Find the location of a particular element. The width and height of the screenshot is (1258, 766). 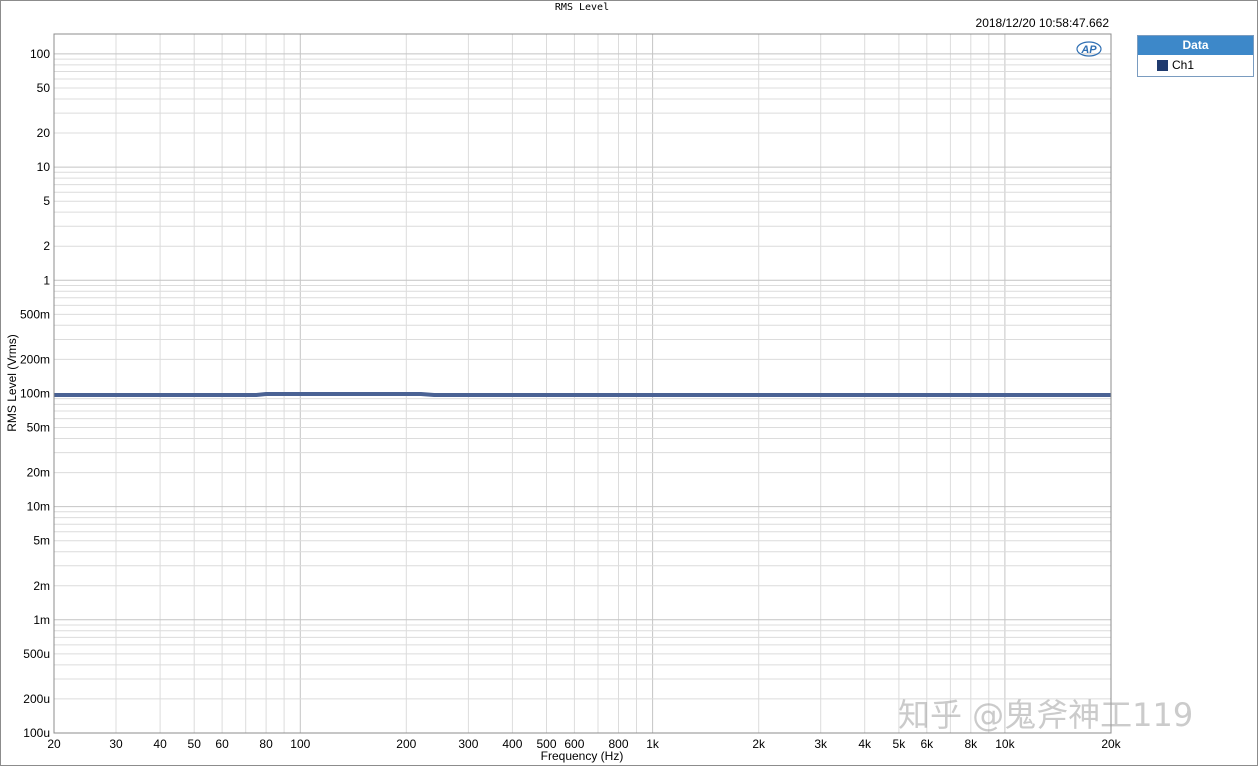

x-tick-label: 8k is located at coordinates (971, 744).